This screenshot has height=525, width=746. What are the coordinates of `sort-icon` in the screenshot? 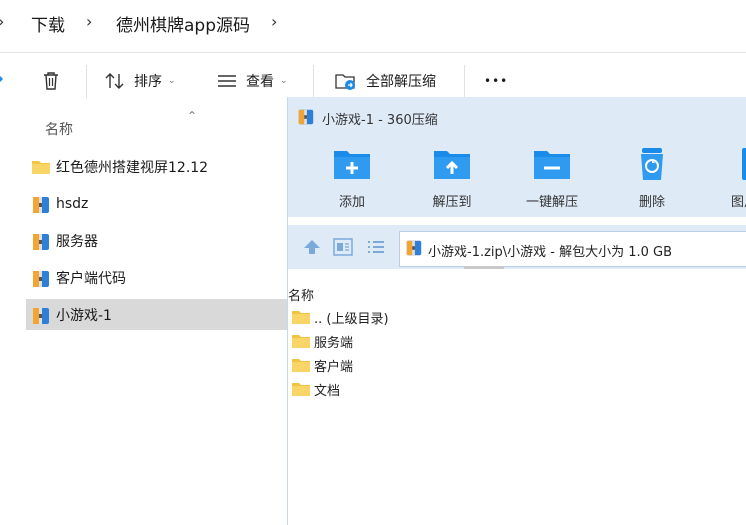 It's located at (114, 81).